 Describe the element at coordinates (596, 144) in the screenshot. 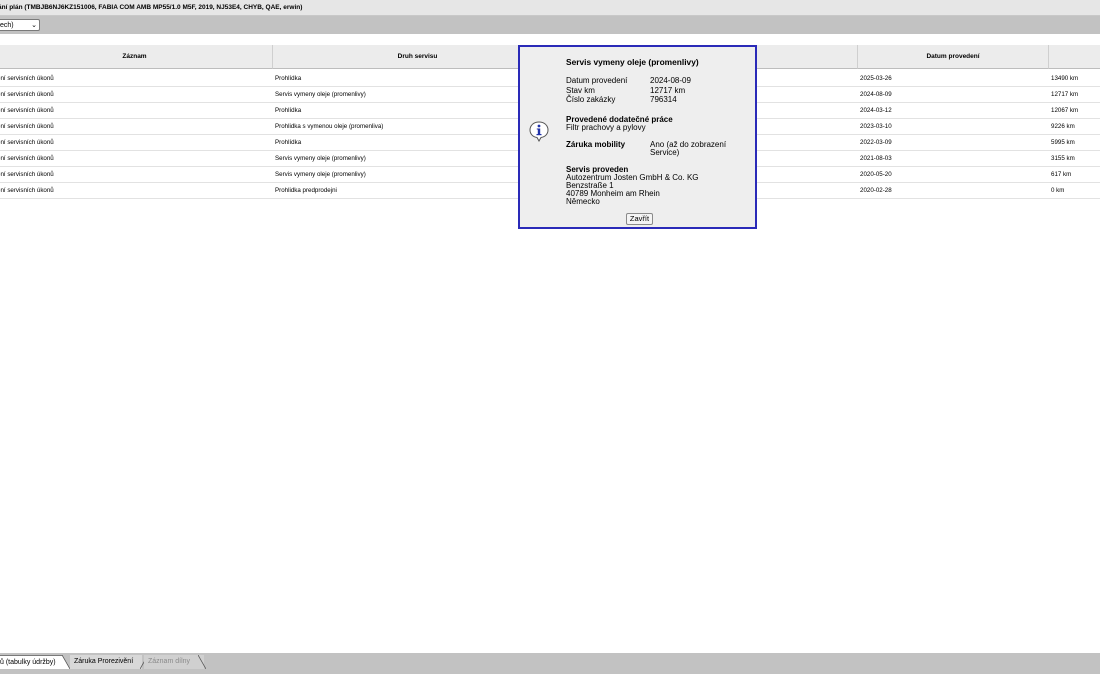

I see `popup-mobility-label: Záruka mobility` at that location.